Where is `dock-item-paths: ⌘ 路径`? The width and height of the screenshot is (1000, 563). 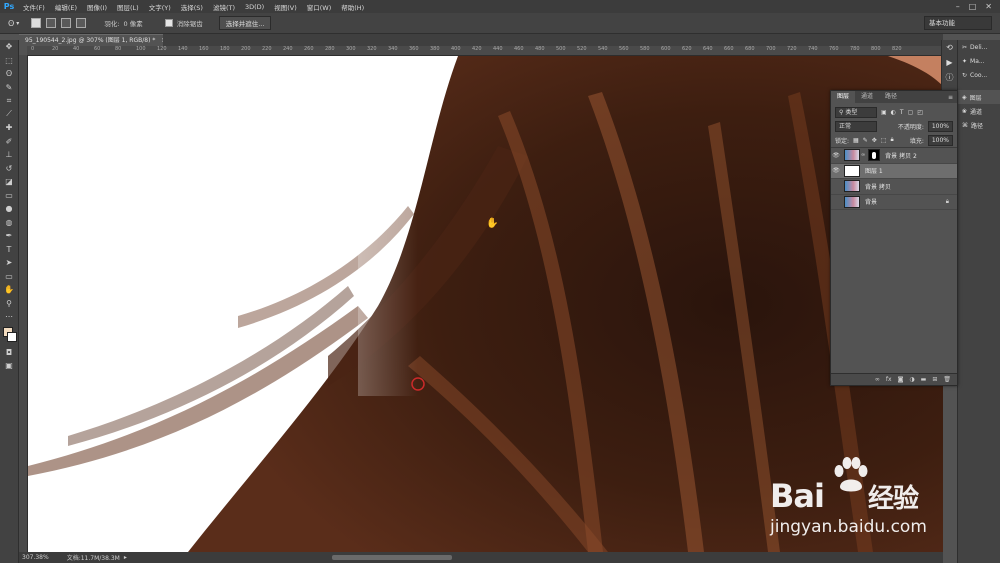
dock-item-paths: ⌘ 路径 is located at coordinates (979, 125).